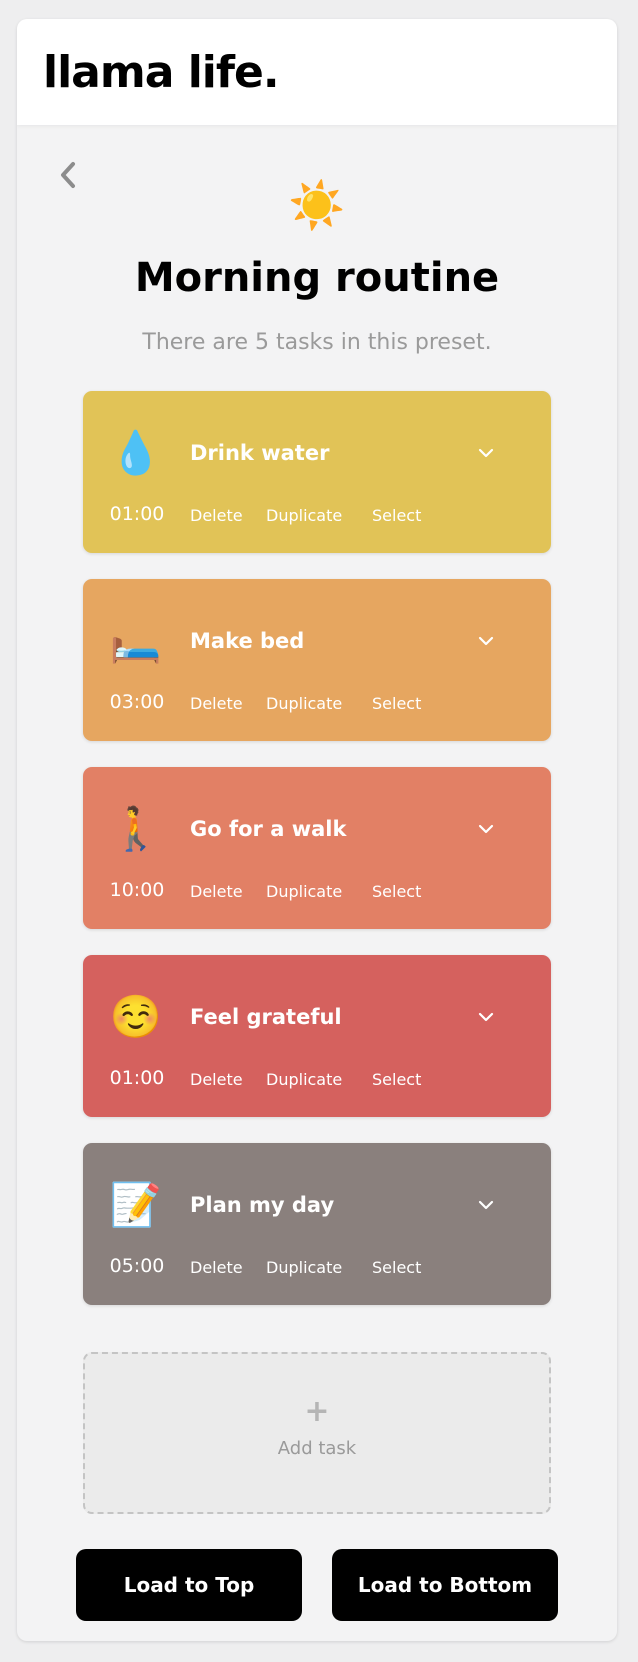  What do you see at coordinates (136, 452) in the screenshot?
I see `water-drop-icon: 💧` at bounding box center [136, 452].